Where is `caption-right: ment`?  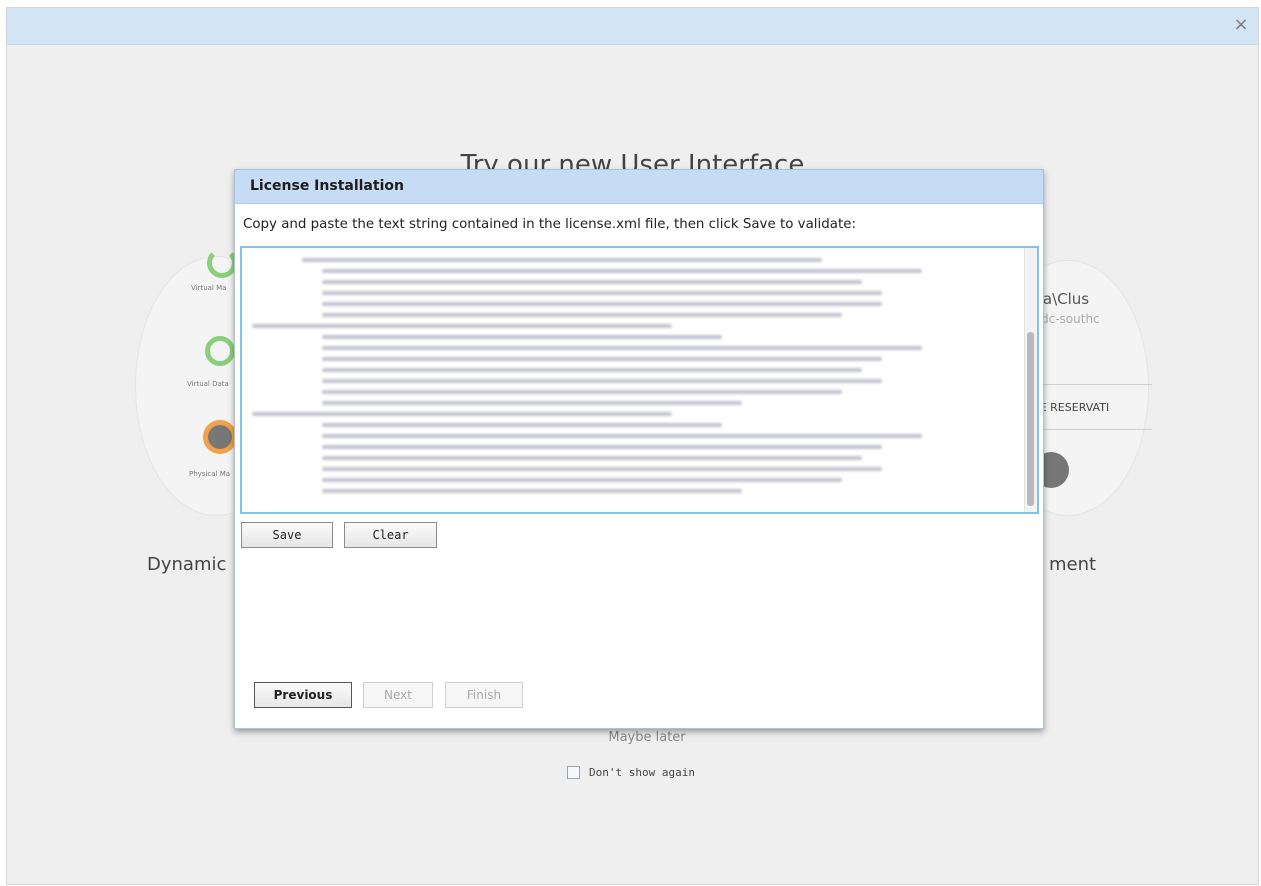
caption-right: ment is located at coordinates (1073, 564).